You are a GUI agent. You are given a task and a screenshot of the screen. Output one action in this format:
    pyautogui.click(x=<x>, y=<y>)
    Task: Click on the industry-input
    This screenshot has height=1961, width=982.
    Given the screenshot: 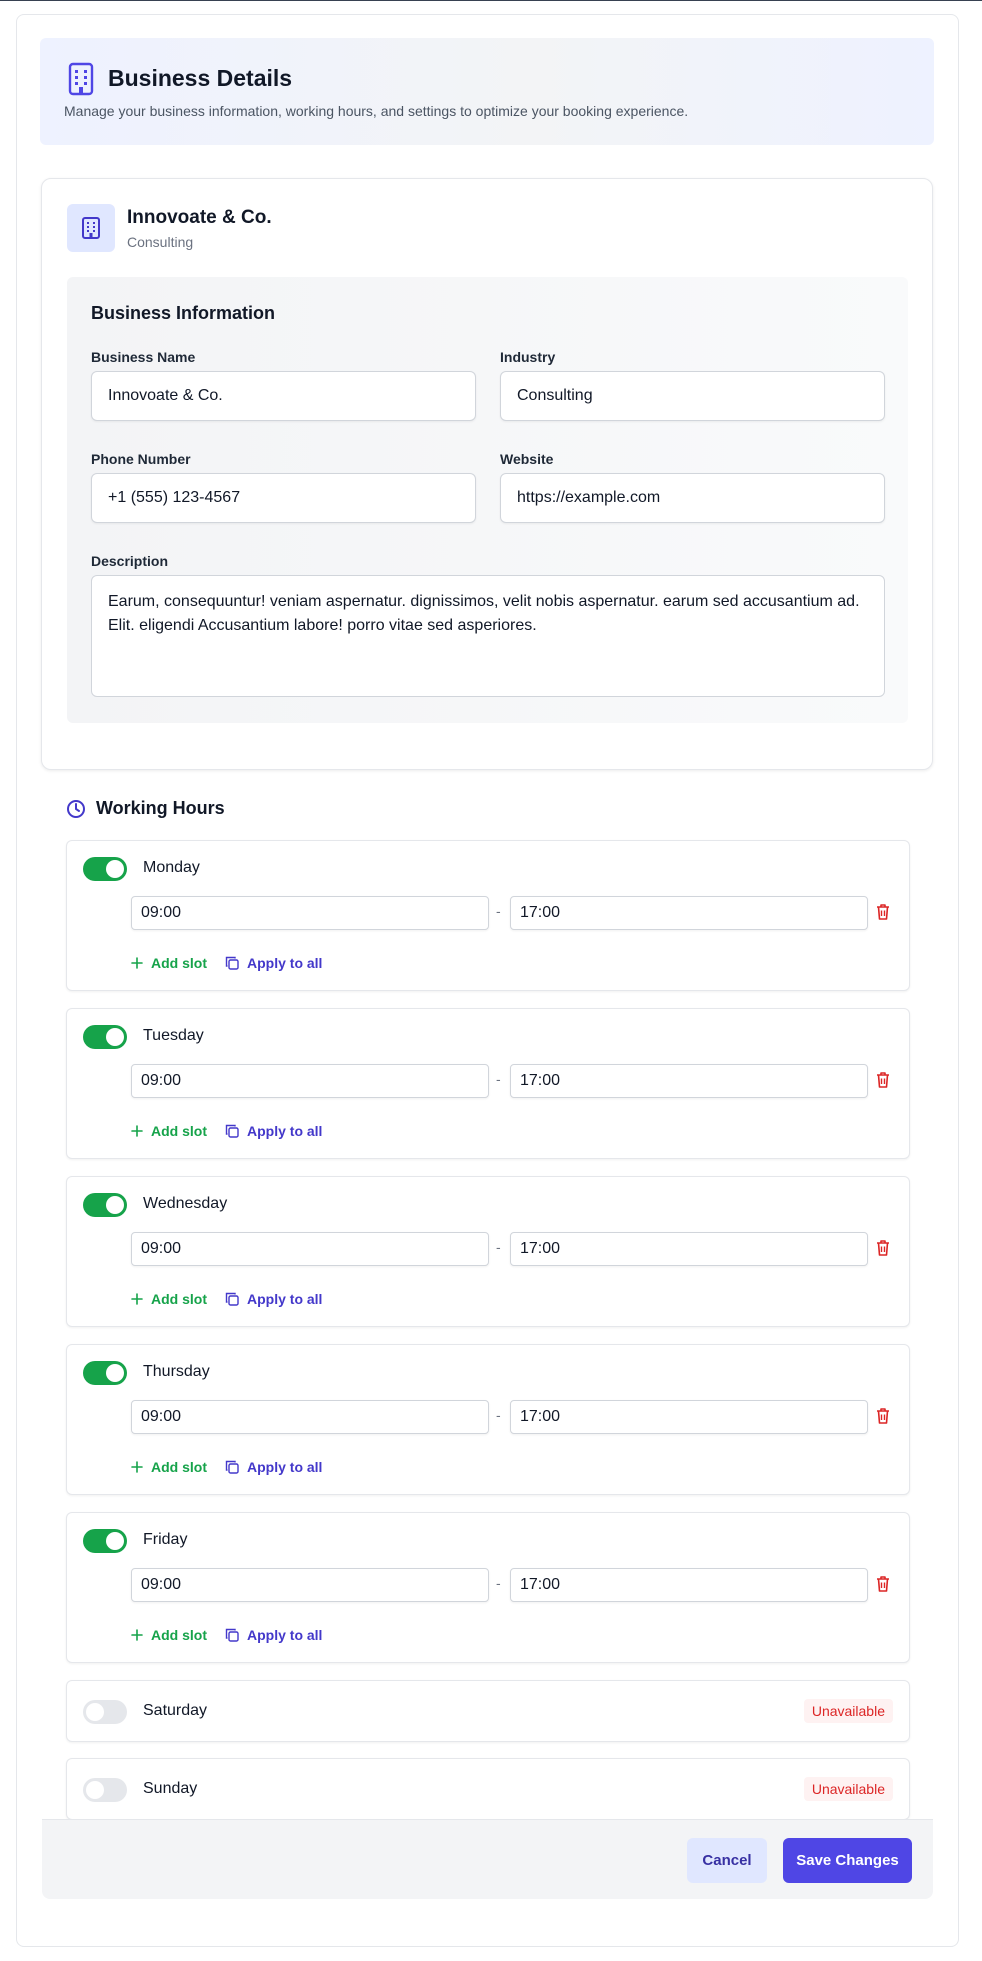 What is the action you would take?
    pyautogui.click(x=692, y=396)
    